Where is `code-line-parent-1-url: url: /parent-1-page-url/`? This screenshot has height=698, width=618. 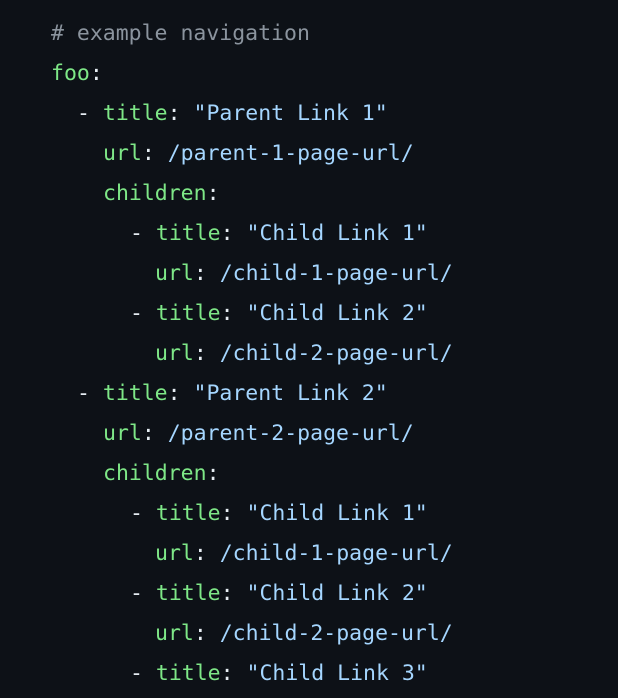 code-line-parent-1-url: url: /parent-1-page-url/ is located at coordinates (309, 154).